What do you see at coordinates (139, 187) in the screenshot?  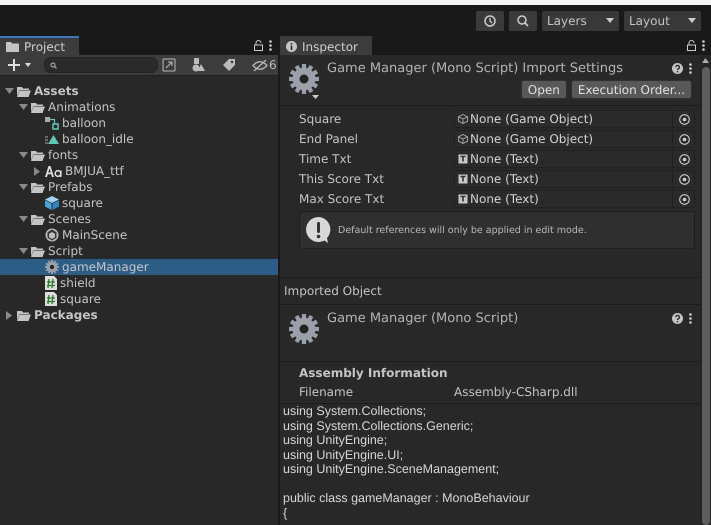 I see `tree-item: Prefabs` at bounding box center [139, 187].